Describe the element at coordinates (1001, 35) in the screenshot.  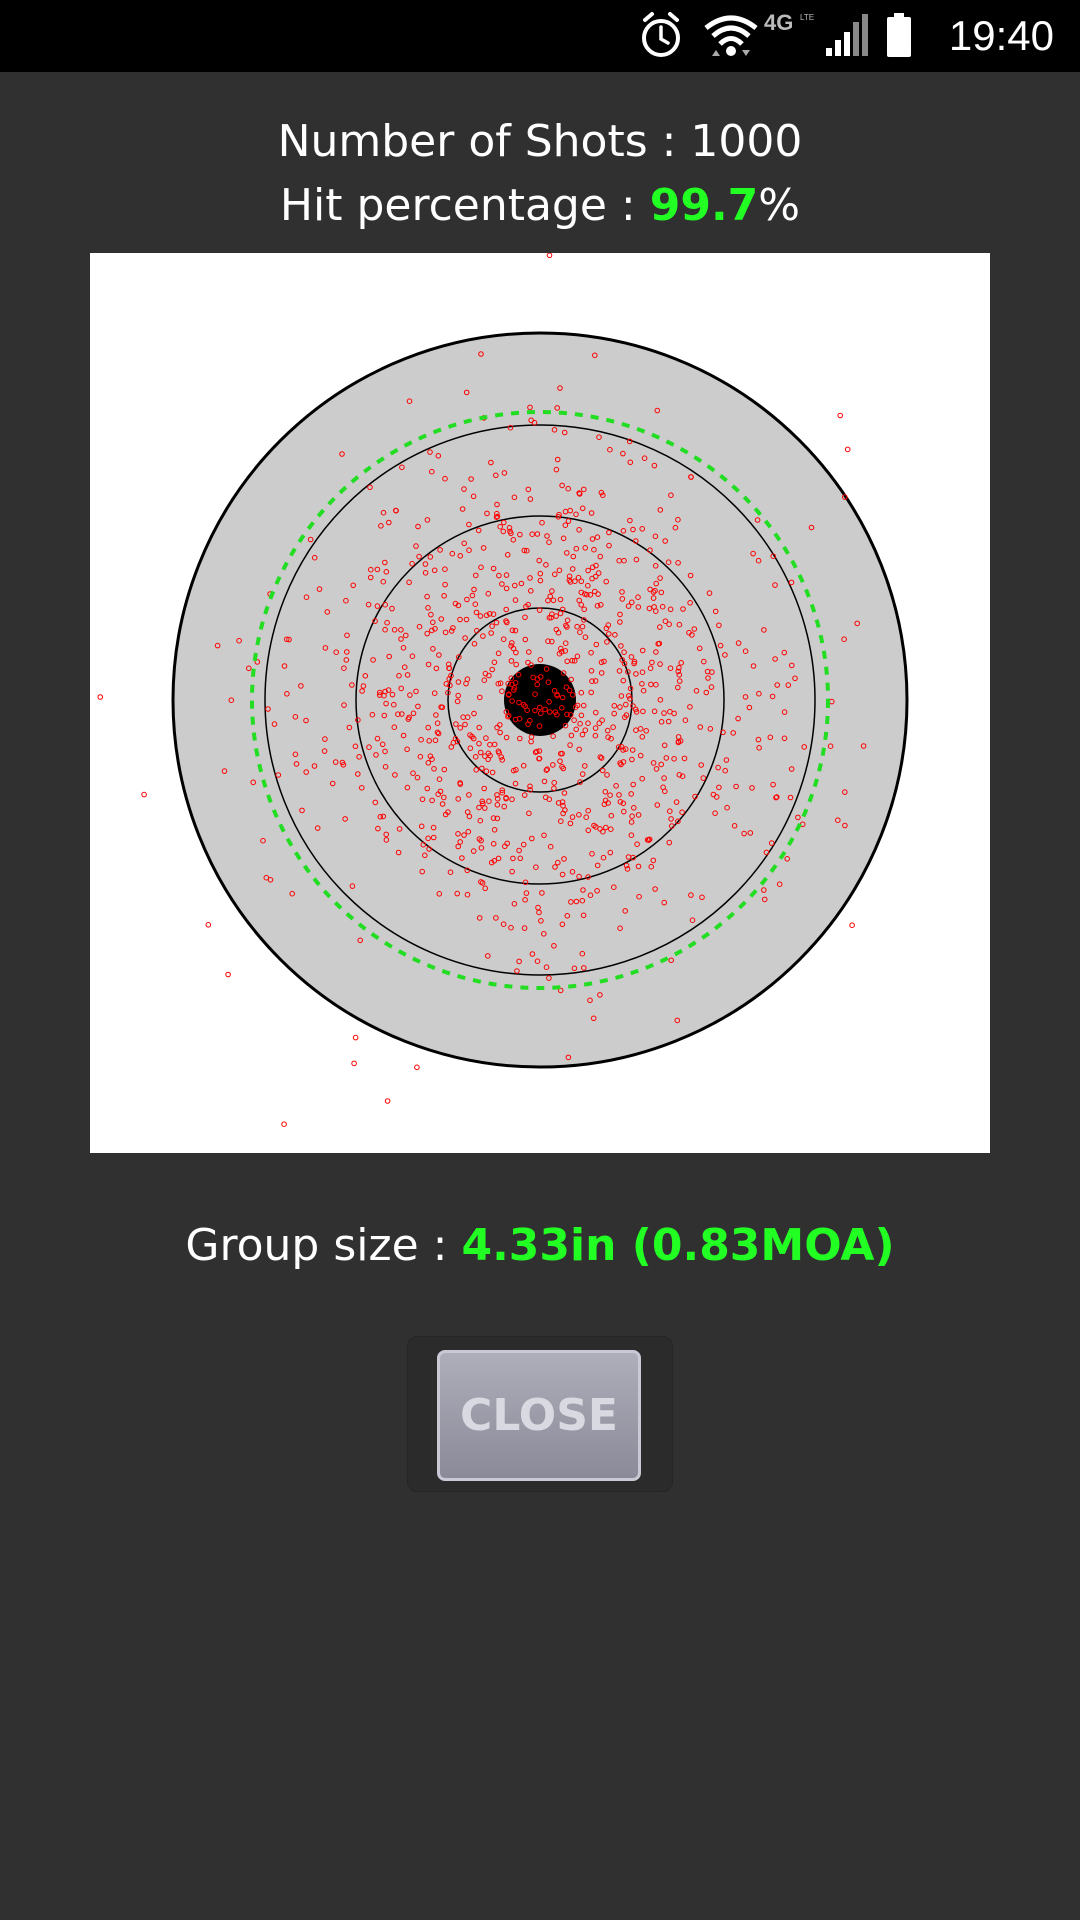
I see `clock: 19:40` at that location.